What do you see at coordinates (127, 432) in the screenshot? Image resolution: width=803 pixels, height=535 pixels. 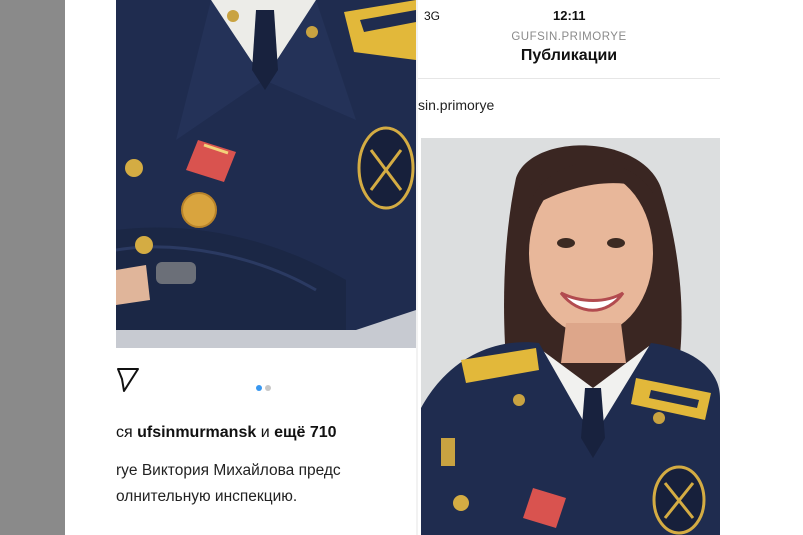 I see `likes-prefix: ся` at bounding box center [127, 432].